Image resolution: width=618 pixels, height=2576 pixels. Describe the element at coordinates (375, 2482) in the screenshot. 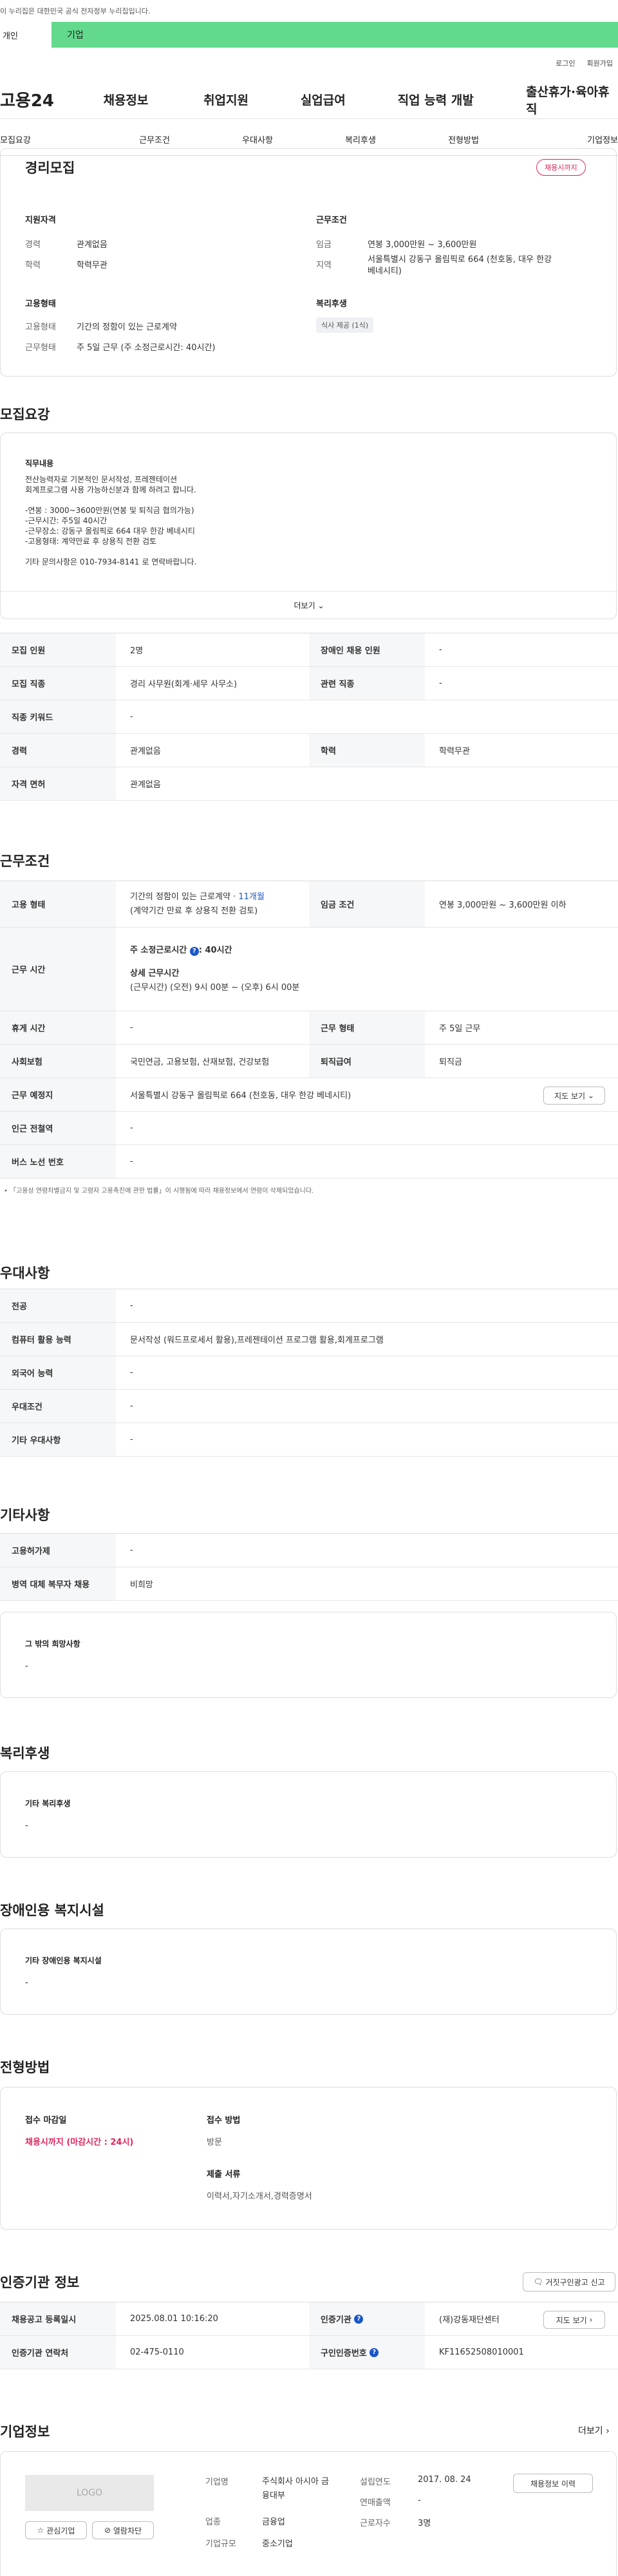

I see `founded-label: 설립연도` at that location.